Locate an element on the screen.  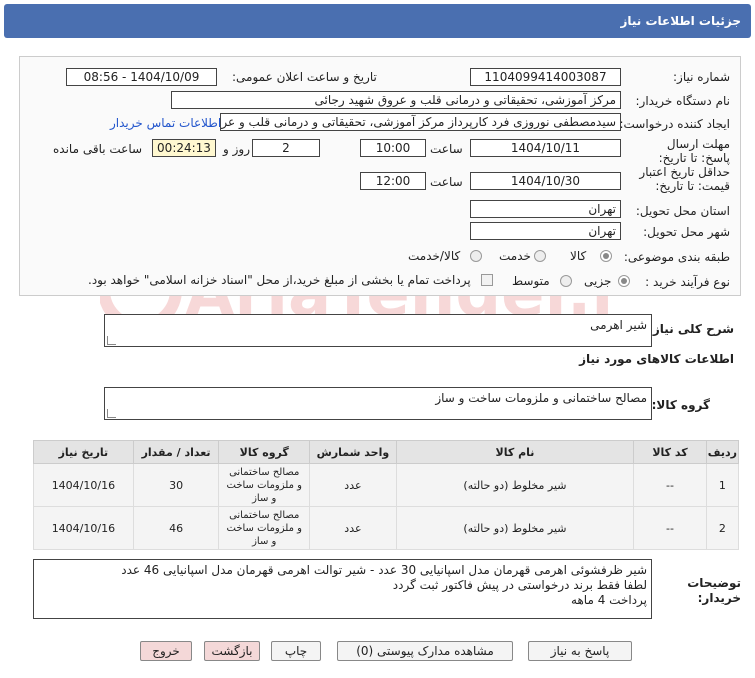
goods-group-label: گروه کالا: is located at coordinates (680, 405).